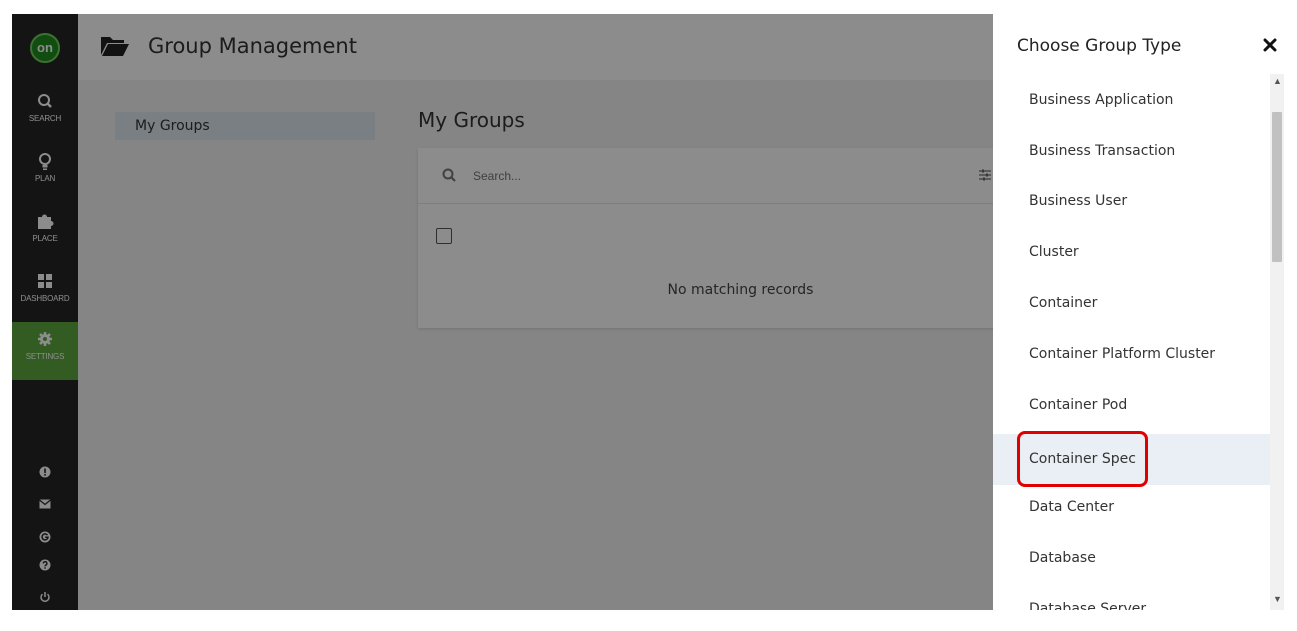 Image resolution: width=1297 pixels, height=631 pixels. I want to click on scroll-thumb, so click(1277, 187).